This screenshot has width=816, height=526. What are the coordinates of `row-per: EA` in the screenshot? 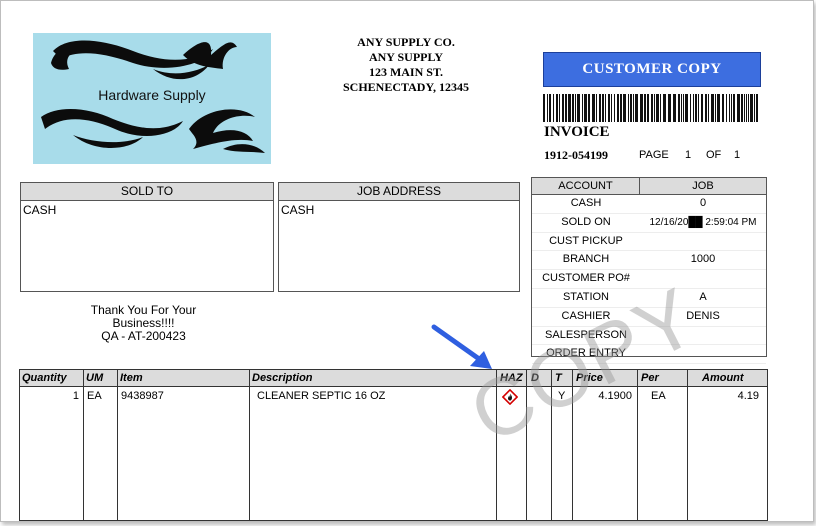 It's located at (658, 396).